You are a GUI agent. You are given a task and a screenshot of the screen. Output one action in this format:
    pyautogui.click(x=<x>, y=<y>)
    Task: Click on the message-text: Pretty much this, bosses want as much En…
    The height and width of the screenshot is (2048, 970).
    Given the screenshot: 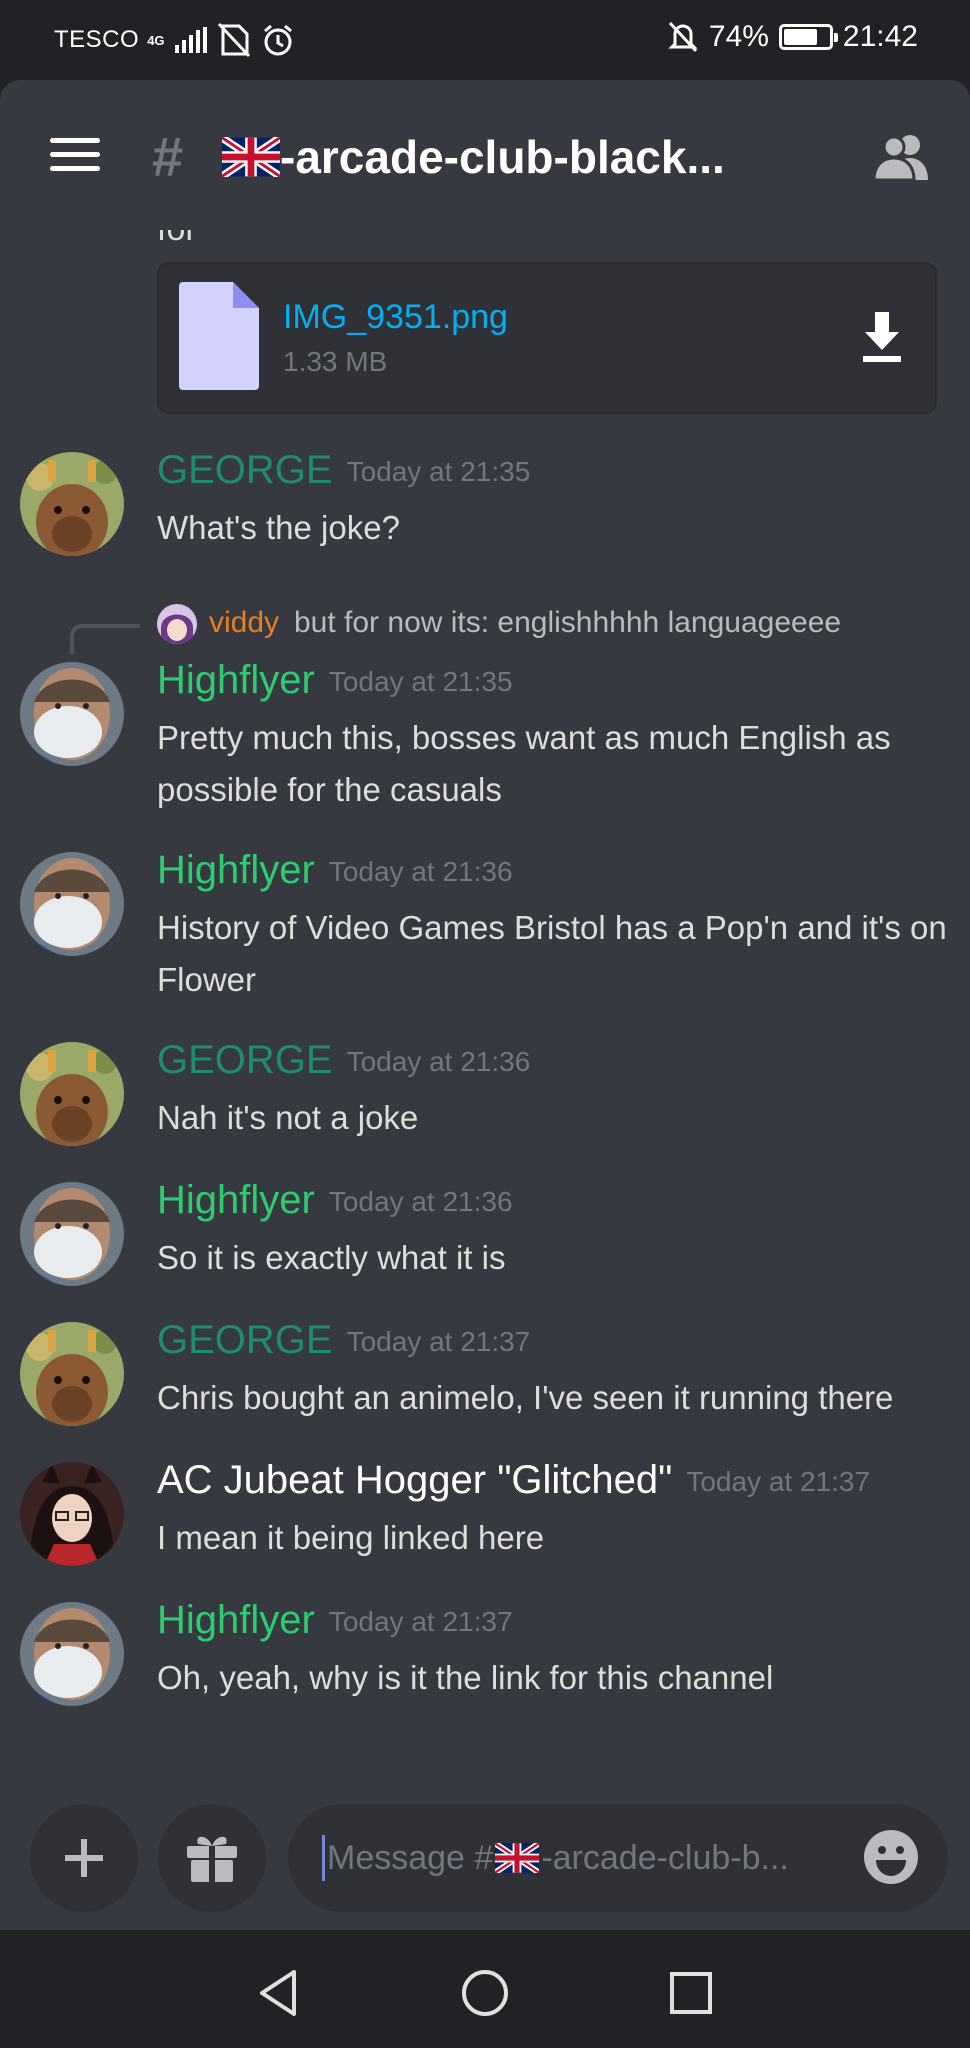 What is the action you would take?
    pyautogui.click(x=524, y=763)
    